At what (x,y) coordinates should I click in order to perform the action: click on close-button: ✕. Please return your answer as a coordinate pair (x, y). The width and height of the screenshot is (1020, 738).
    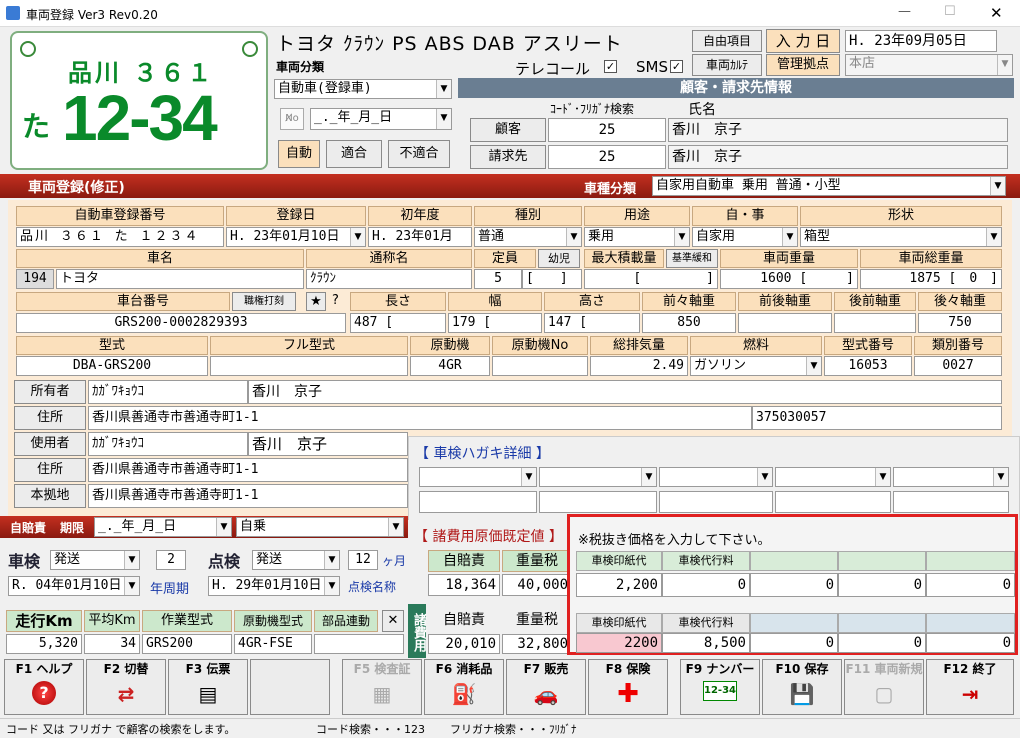
    Looking at the image, I should click on (996, 13).